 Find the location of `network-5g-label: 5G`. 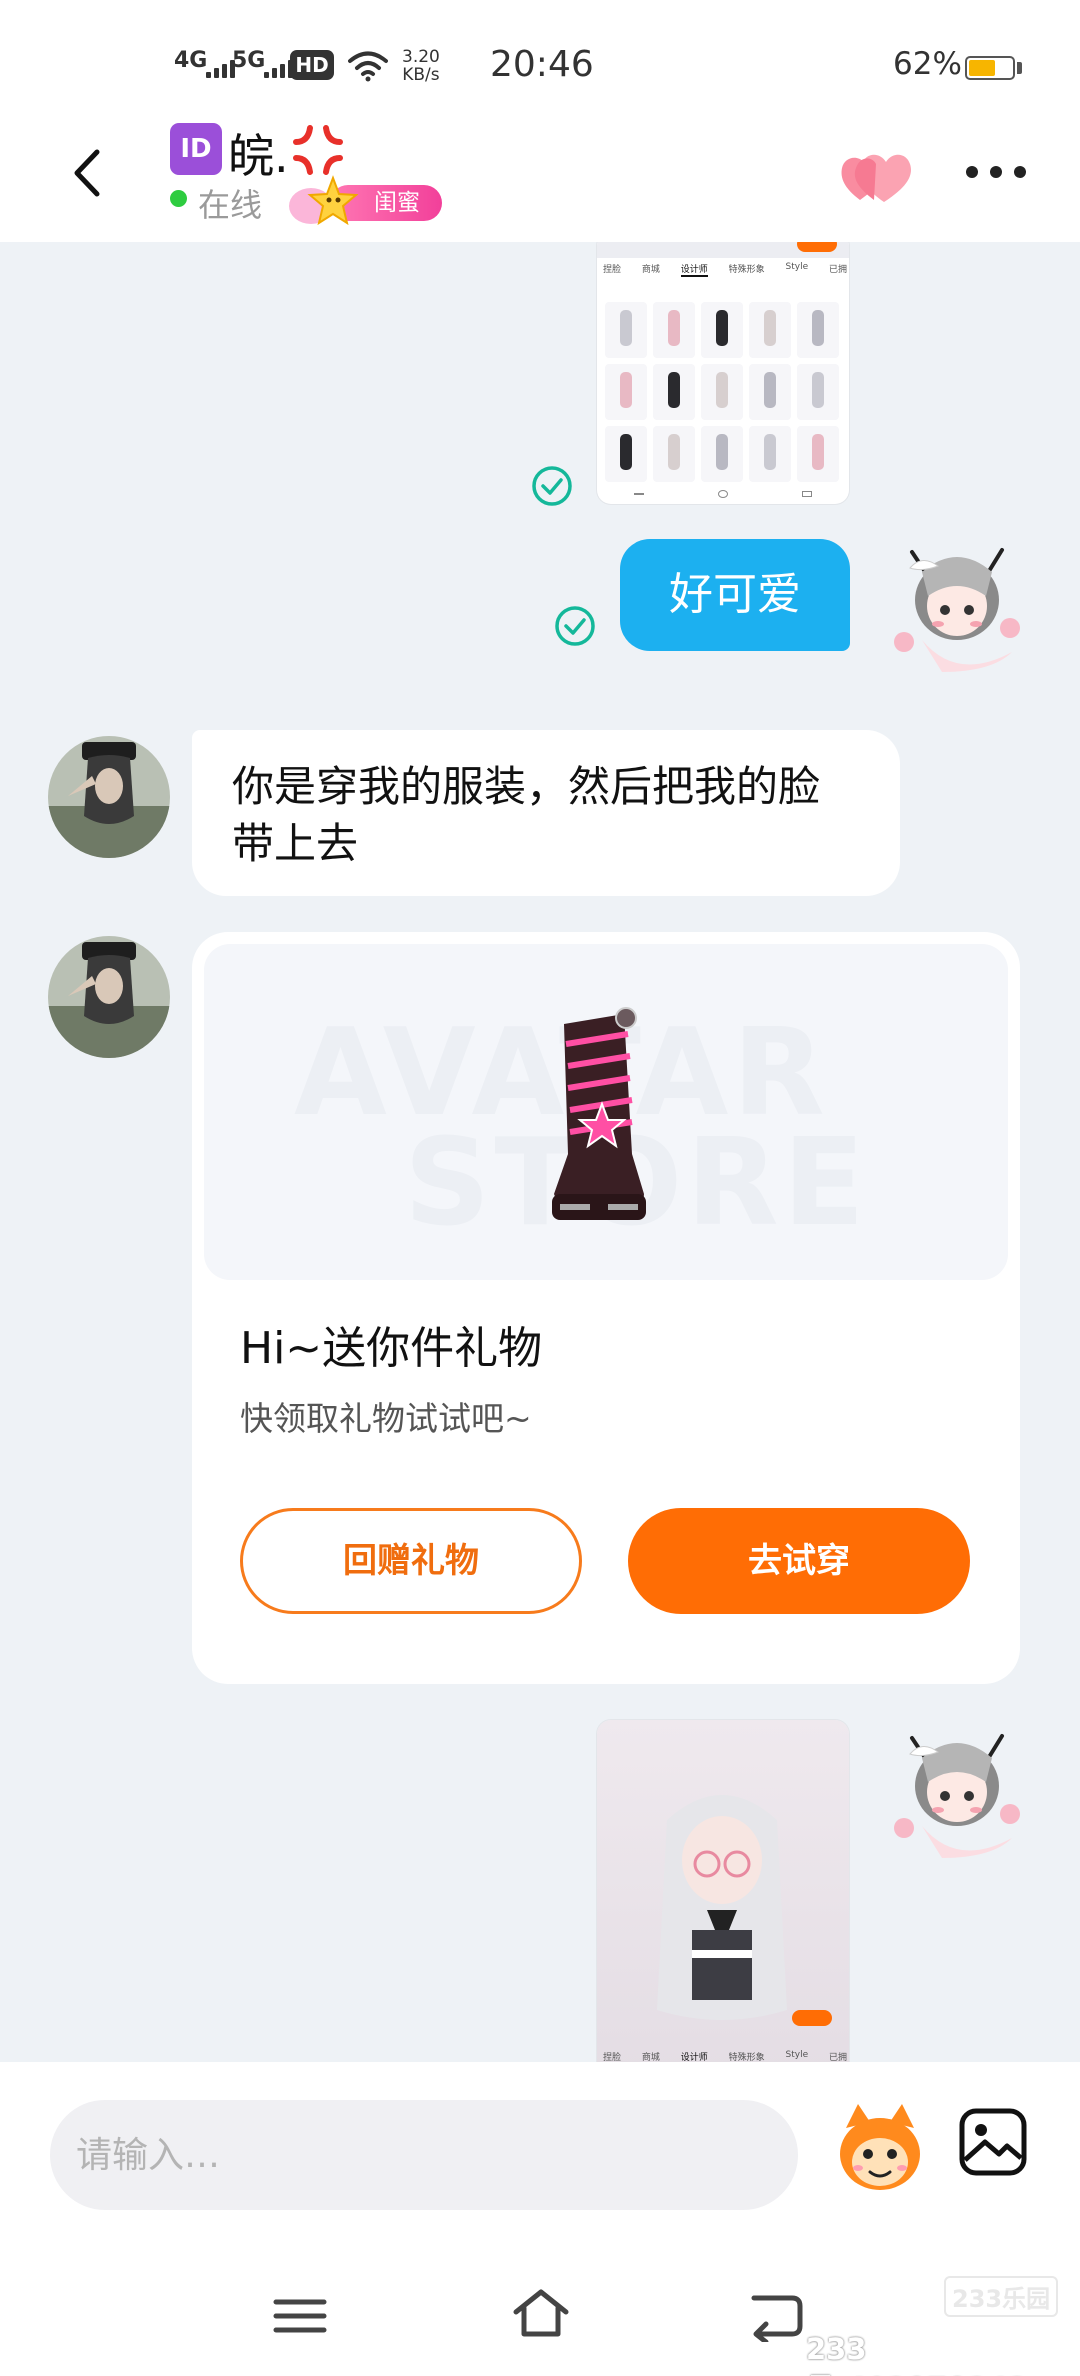

network-5g-label: 5G is located at coordinates (249, 60).